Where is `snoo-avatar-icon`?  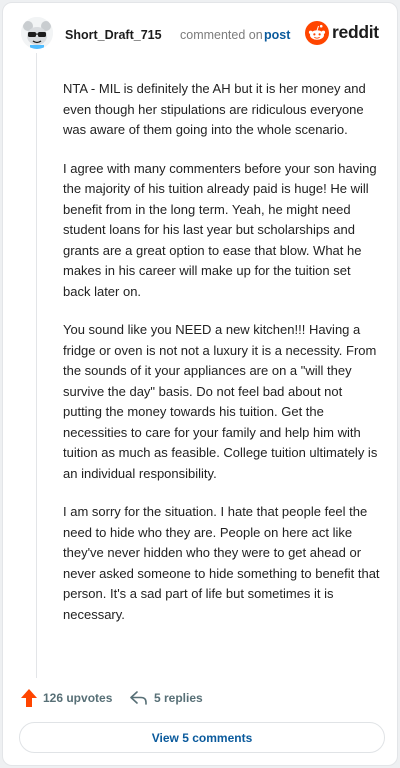 snoo-avatar-icon is located at coordinates (37, 33).